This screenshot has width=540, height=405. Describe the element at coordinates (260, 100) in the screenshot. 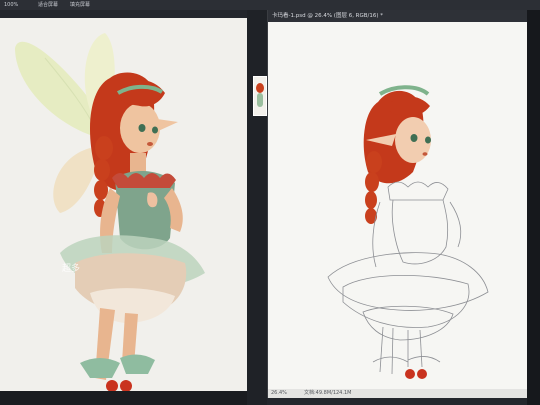

I see `thumbnail-body-shape` at that location.